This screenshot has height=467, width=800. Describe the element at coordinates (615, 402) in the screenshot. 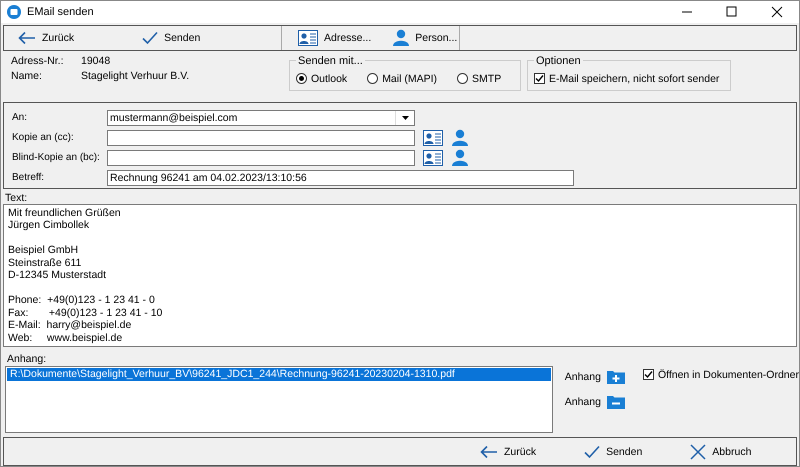

I see `folder-minus-icon` at that location.